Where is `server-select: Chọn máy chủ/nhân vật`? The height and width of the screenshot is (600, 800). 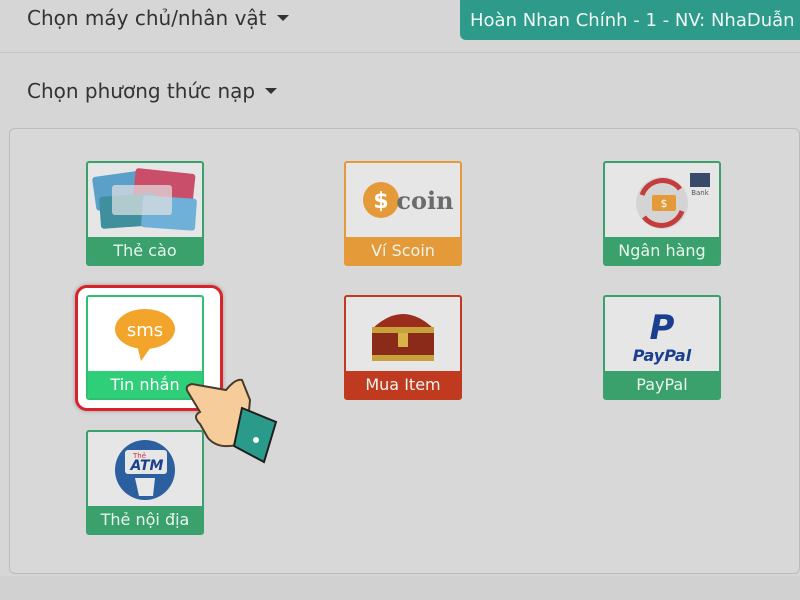
server-select: Chọn máy chủ/nhân vật is located at coordinates (158, 18).